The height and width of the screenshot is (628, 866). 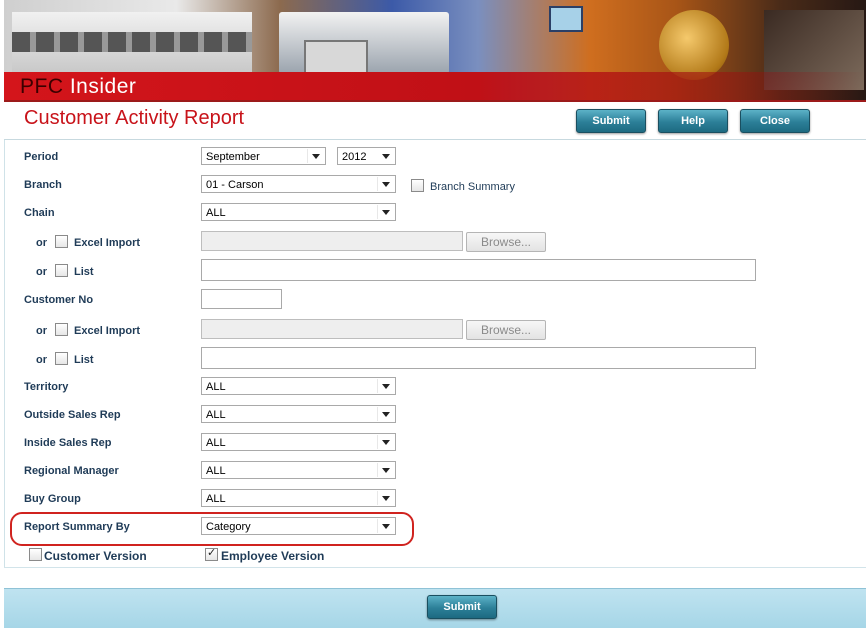 I want to click on period-month-select: September, so click(x=263, y=156).